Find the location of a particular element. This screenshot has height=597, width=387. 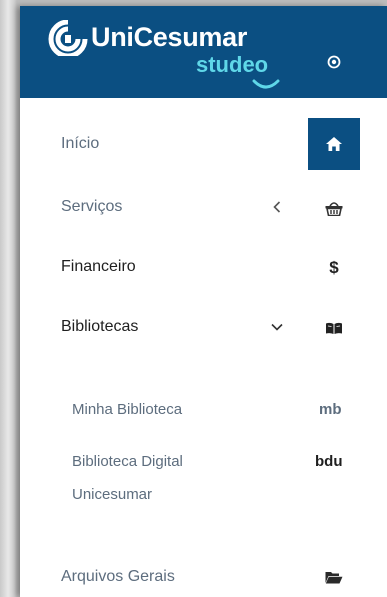

menu-item-inicio: Início is located at coordinates (203, 144).